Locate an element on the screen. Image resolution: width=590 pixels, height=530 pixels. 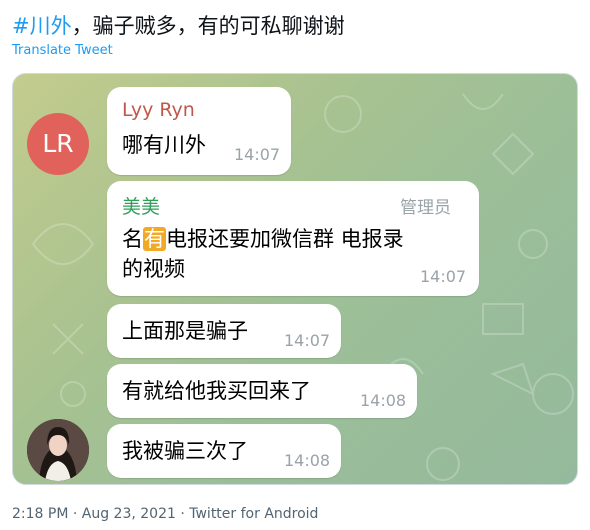
message-bubble-4: 有就给他我买回来了 14:08 is located at coordinates (262, 391).